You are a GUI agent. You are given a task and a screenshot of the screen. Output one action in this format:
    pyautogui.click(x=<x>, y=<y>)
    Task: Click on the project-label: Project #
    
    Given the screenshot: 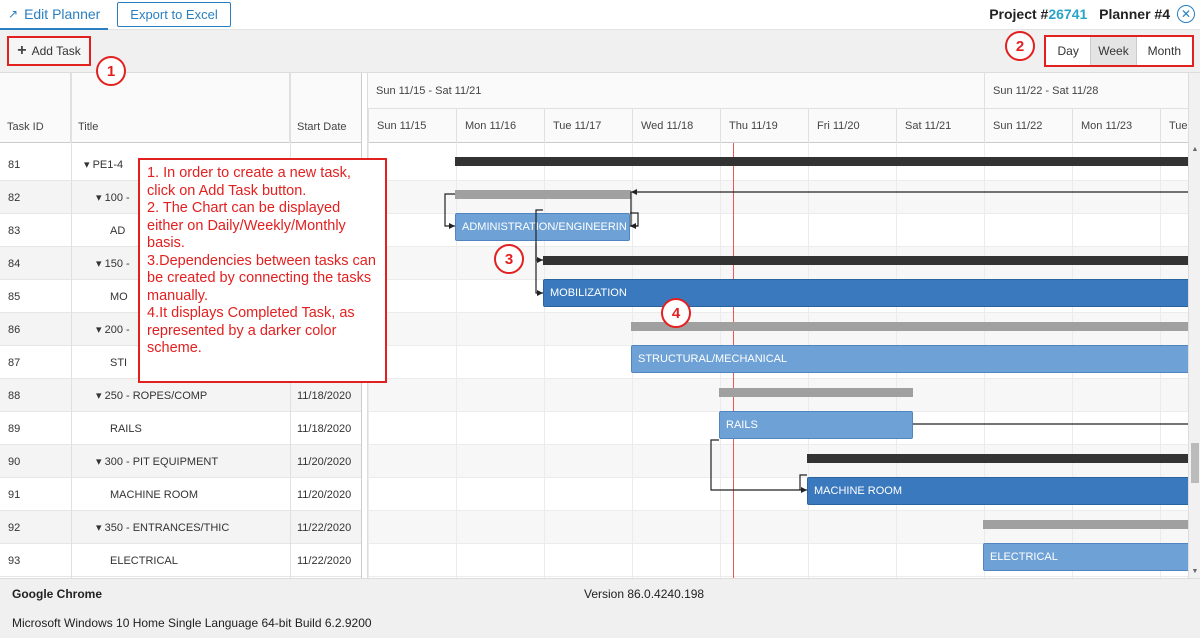 What is the action you would take?
    pyautogui.click(x=1019, y=14)
    